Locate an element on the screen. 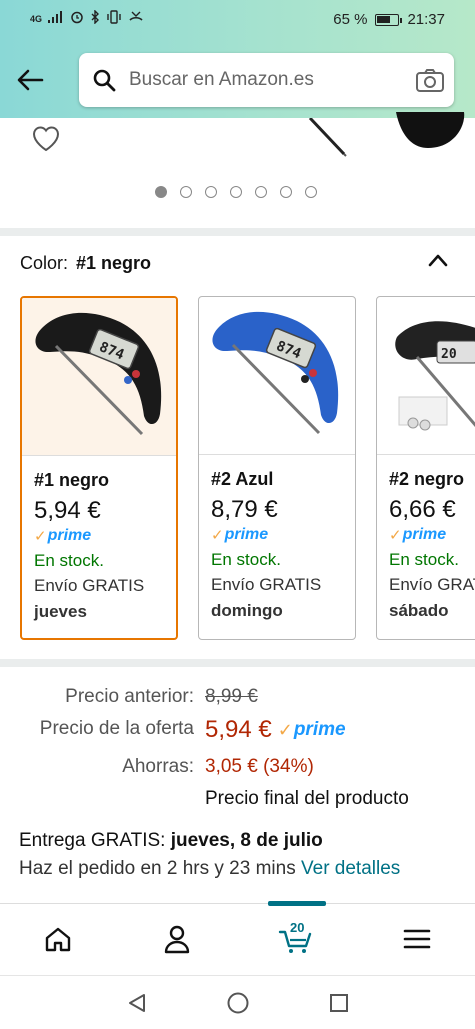  triangle-back-icon is located at coordinates (137, 1003).